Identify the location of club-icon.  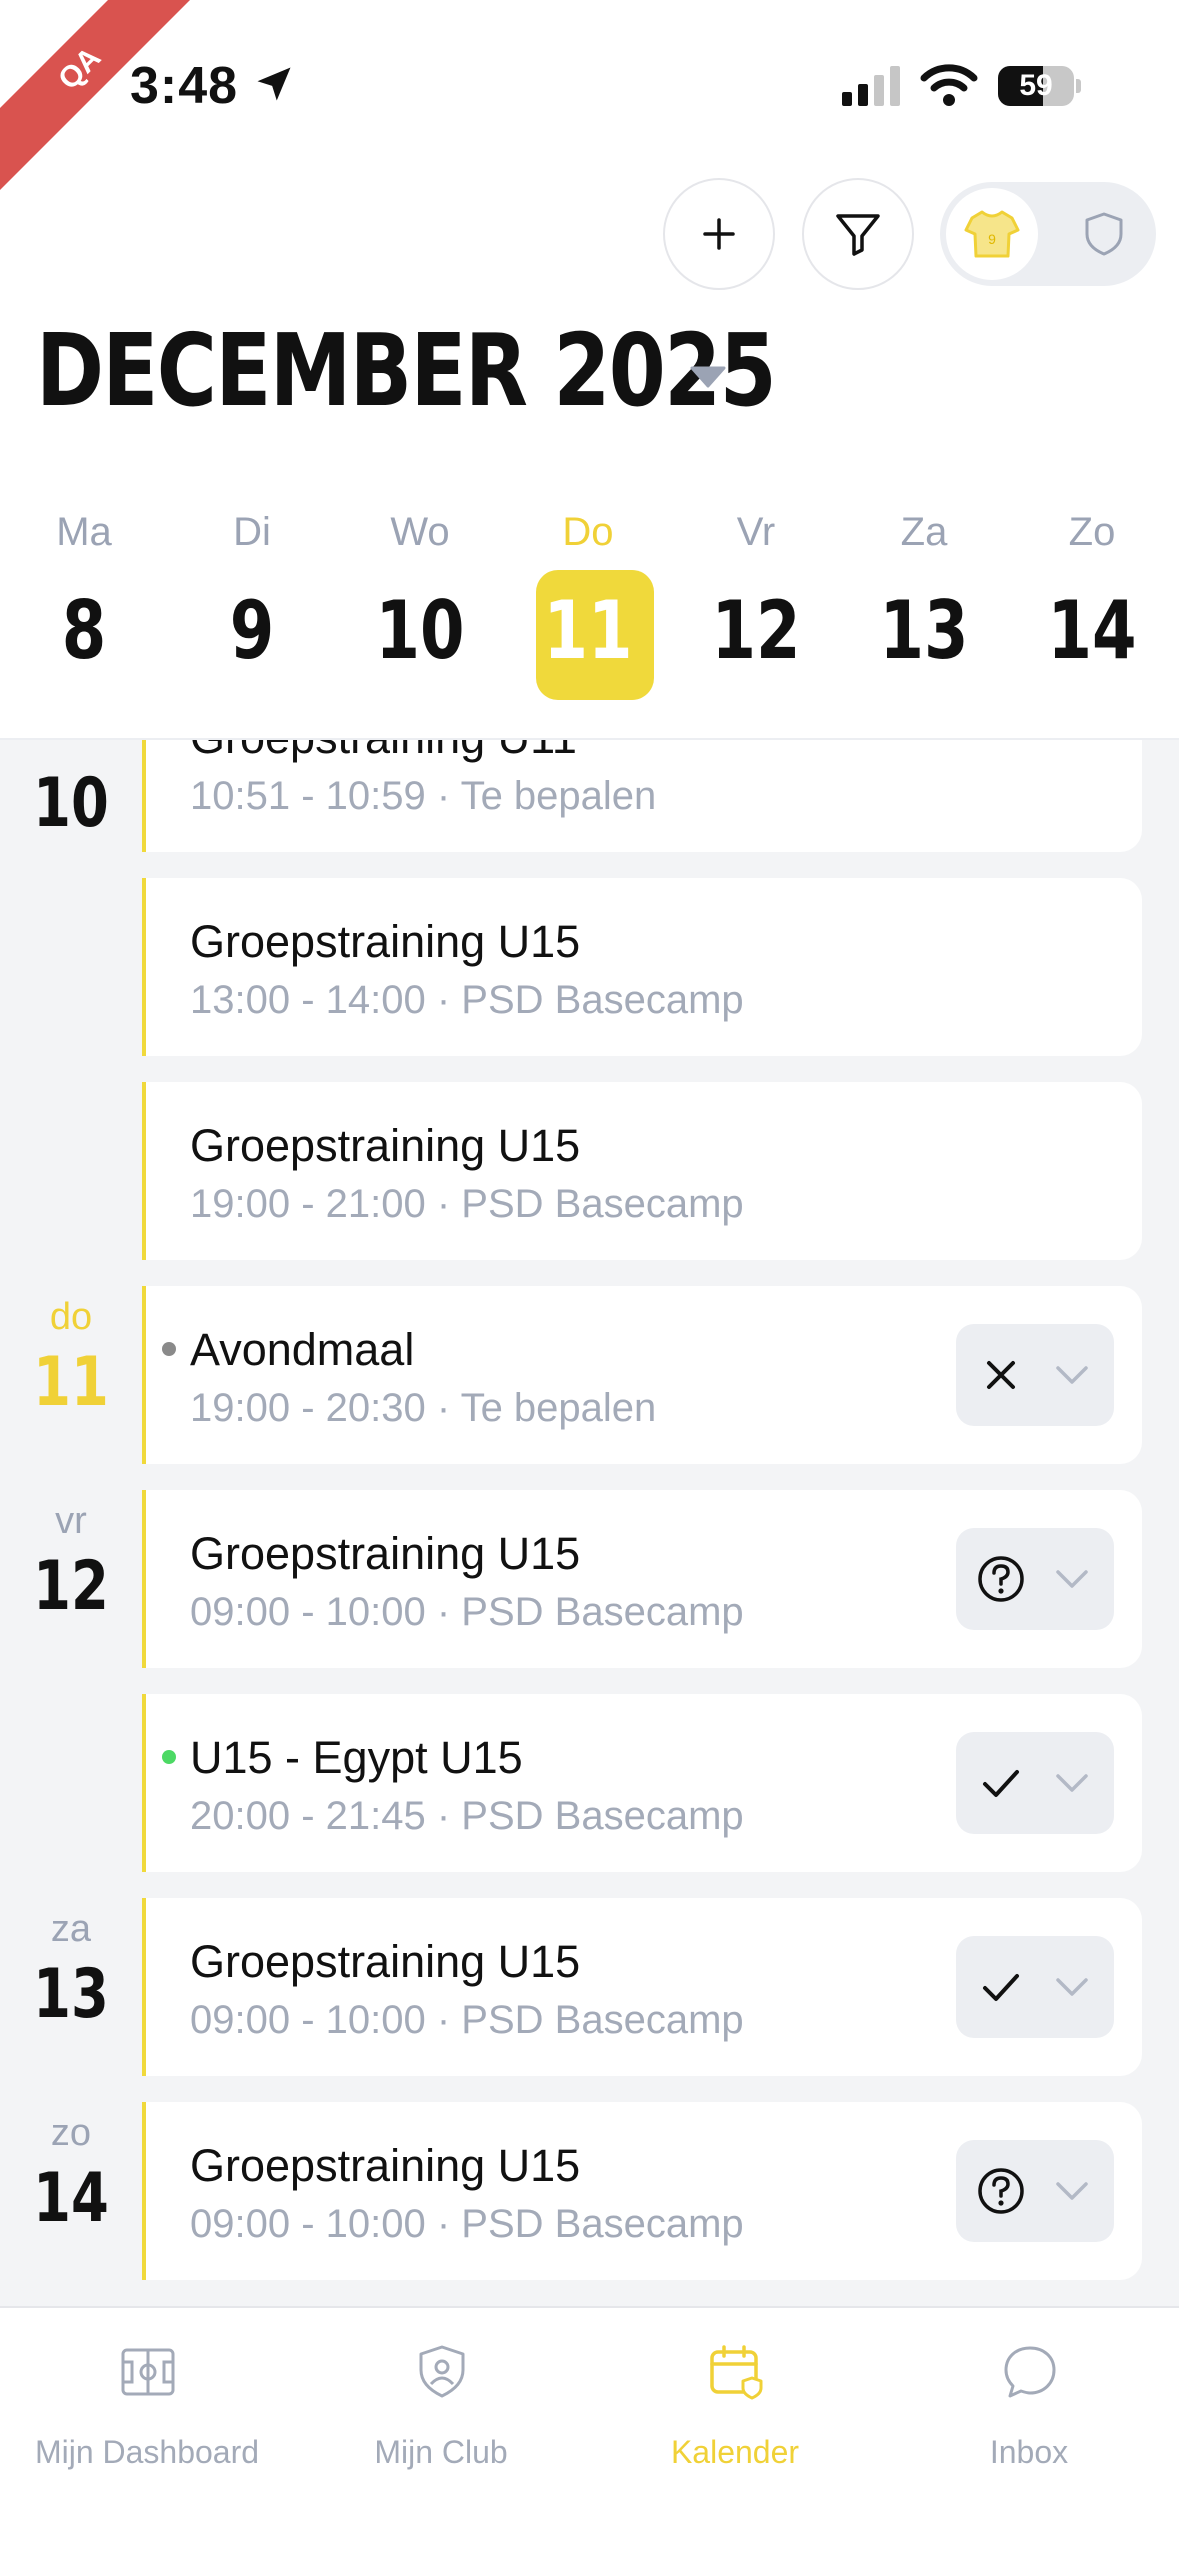
(442, 2371).